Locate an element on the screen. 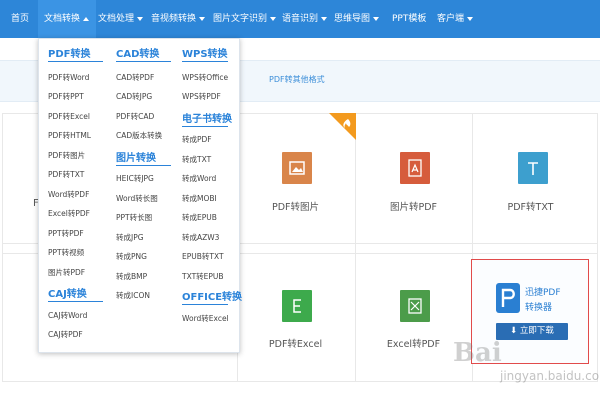 The width and height of the screenshot is (600, 400). download-button-label: 立即下载 is located at coordinates (536, 331).